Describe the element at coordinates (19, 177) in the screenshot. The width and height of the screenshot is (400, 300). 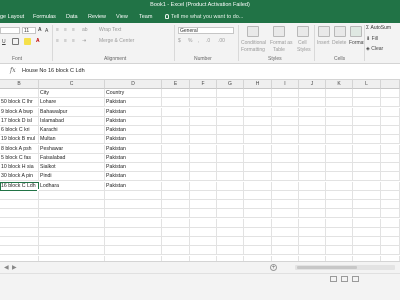
I see `grid-cell: 30 block A pin` at that location.